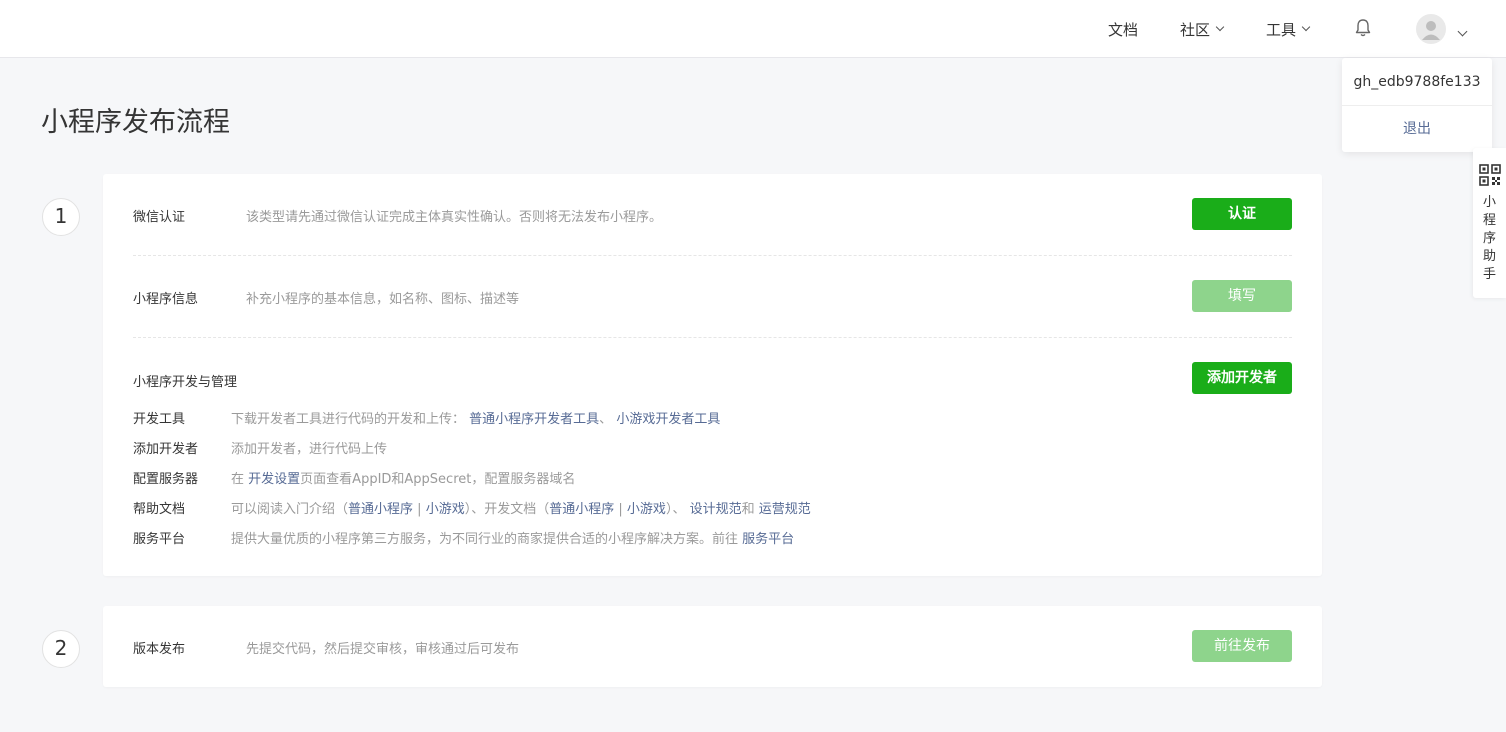 Image resolution: width=1506 pixels, height=732 pixels. What do you see at coordinates (785, 509) in the screenshot?
I see `operation-guide-link: 运营规范` at bounding box center [785, 509].